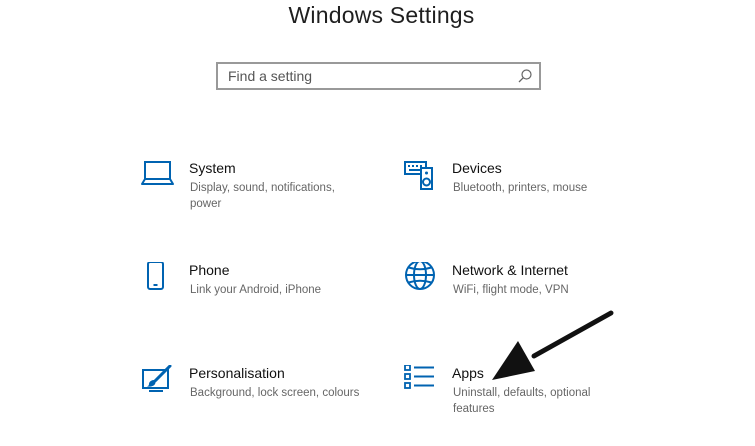 The height and width of the screenshot is (446, 755). What do you see at coordinates (511, 290) in the screenshot?
I see `tile-network-internet-description: WiFi, flight mode, VPN` at bounding box center [511, 290].